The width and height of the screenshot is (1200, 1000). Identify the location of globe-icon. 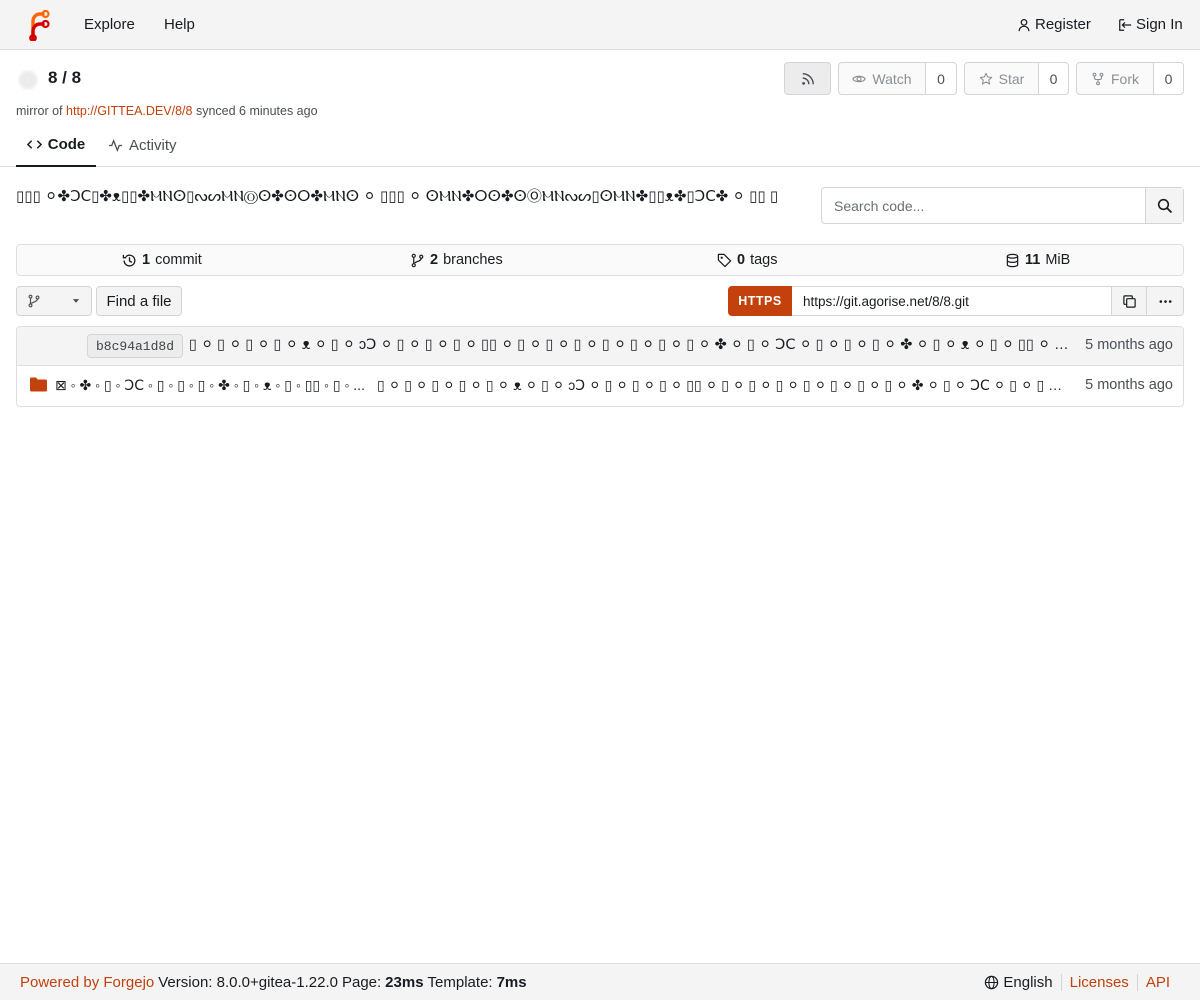
(992, 982).